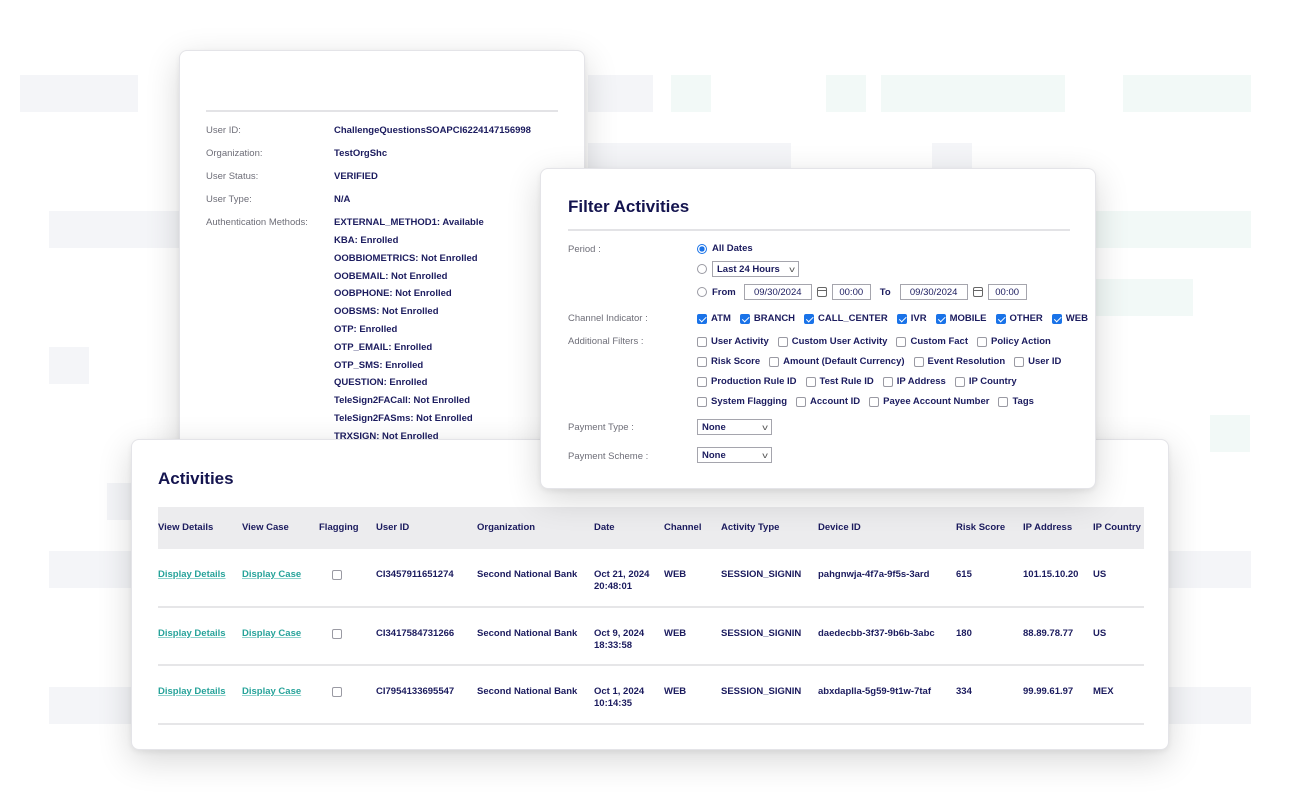 This screenshot has width=1300, height=800. What do you see at coordinates (702, 292) in the screenshot?
I see `radio-range` at bounding box center [702, 292].